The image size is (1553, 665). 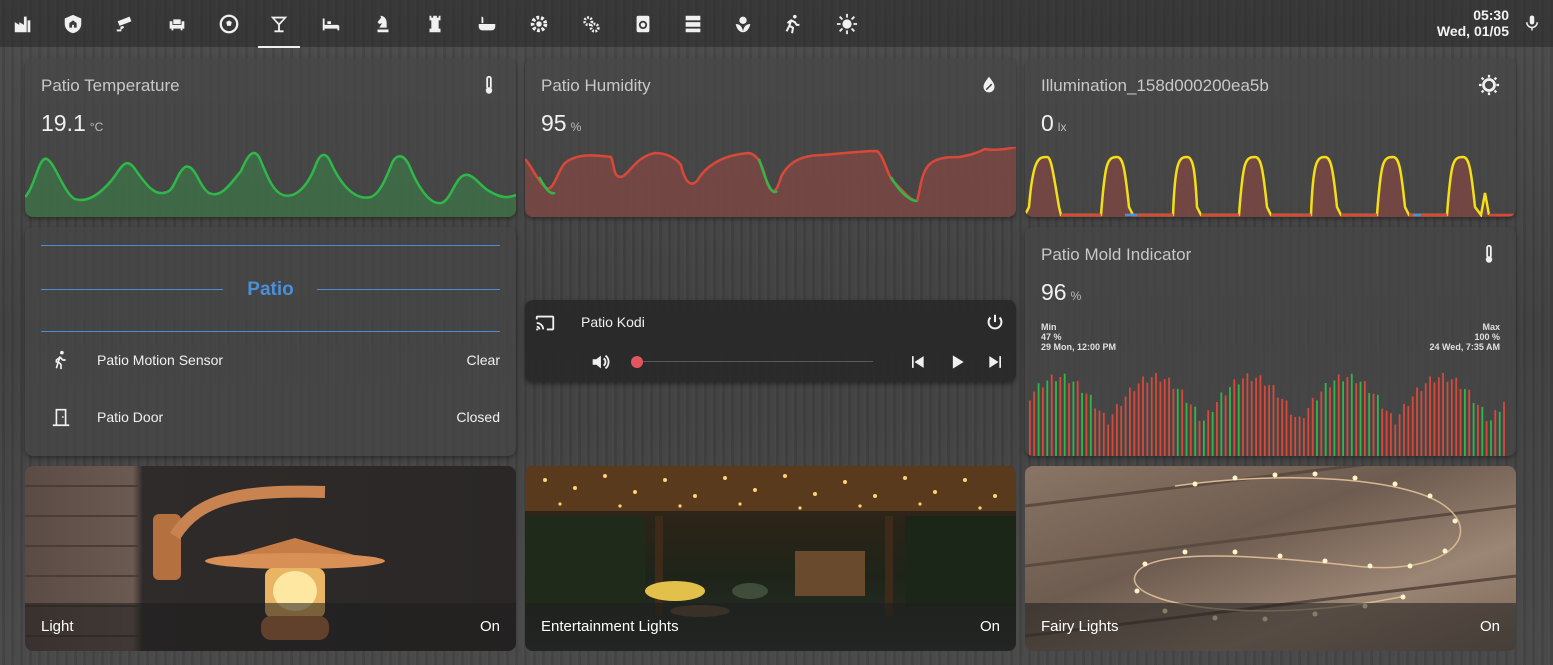 I want to click on value-number: 95, so click(x=554, y=123).